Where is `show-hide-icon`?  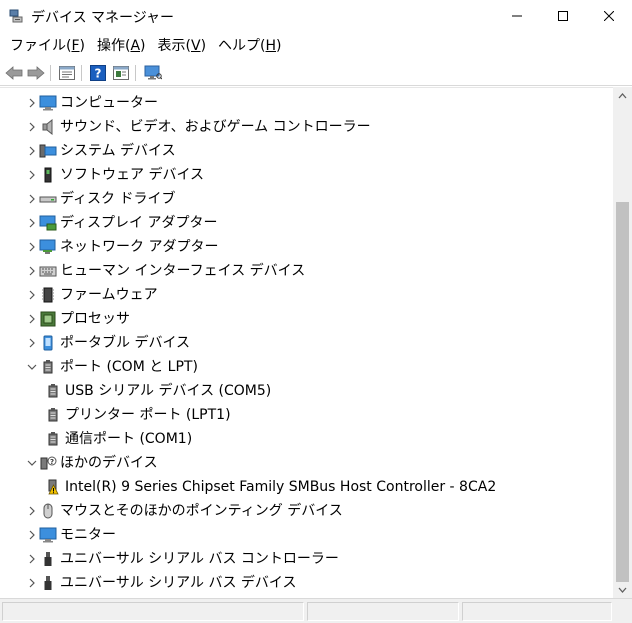 show-hide-icon is located at coordinates (121, 73).